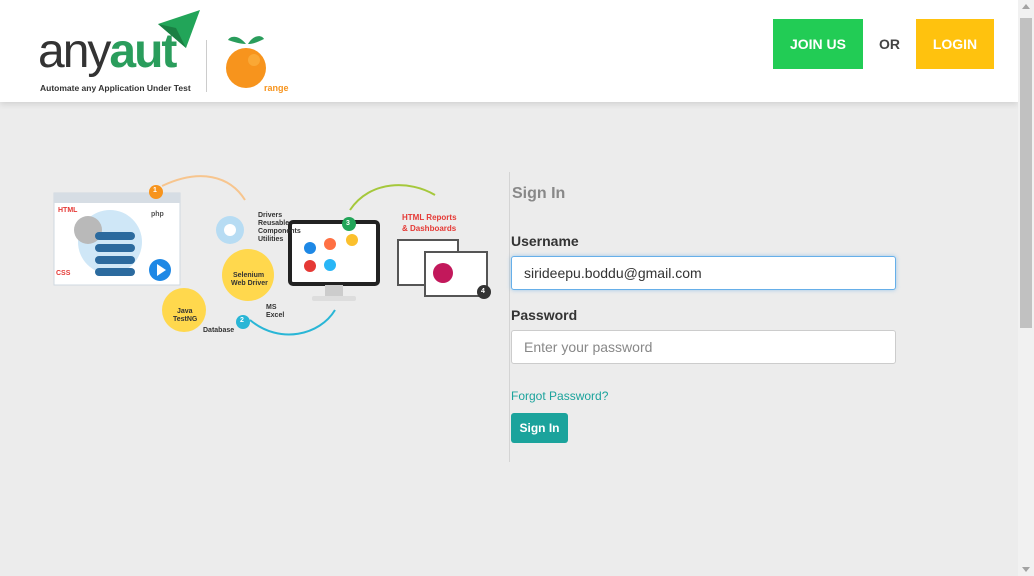  What do you see at coordinates (545, 241) in the screenshot?
I see `username-label: Username` at bounding box center [545, 241].